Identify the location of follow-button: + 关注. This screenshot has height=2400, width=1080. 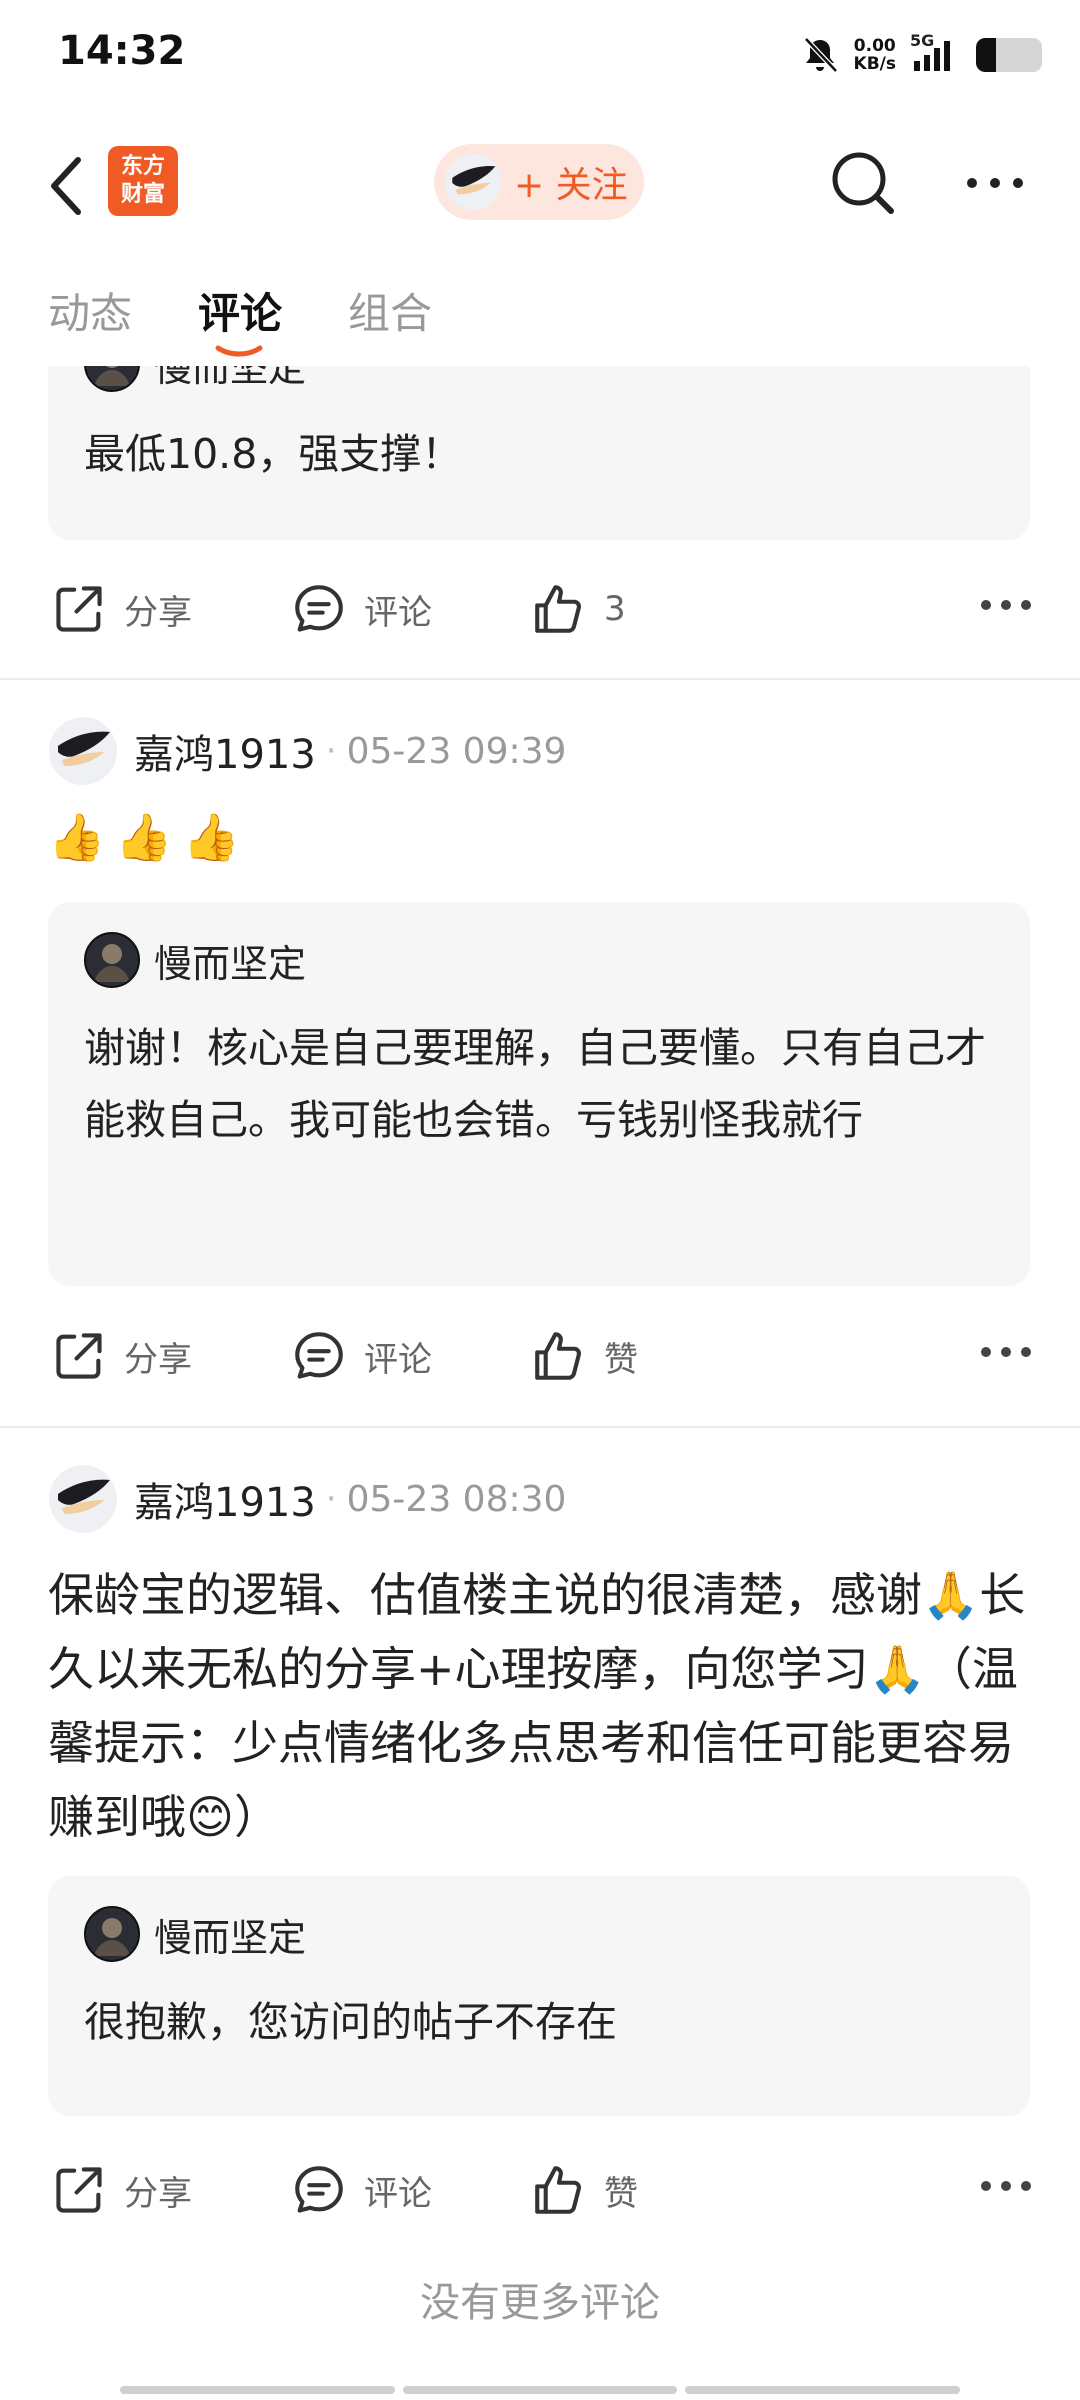
(539, 182).